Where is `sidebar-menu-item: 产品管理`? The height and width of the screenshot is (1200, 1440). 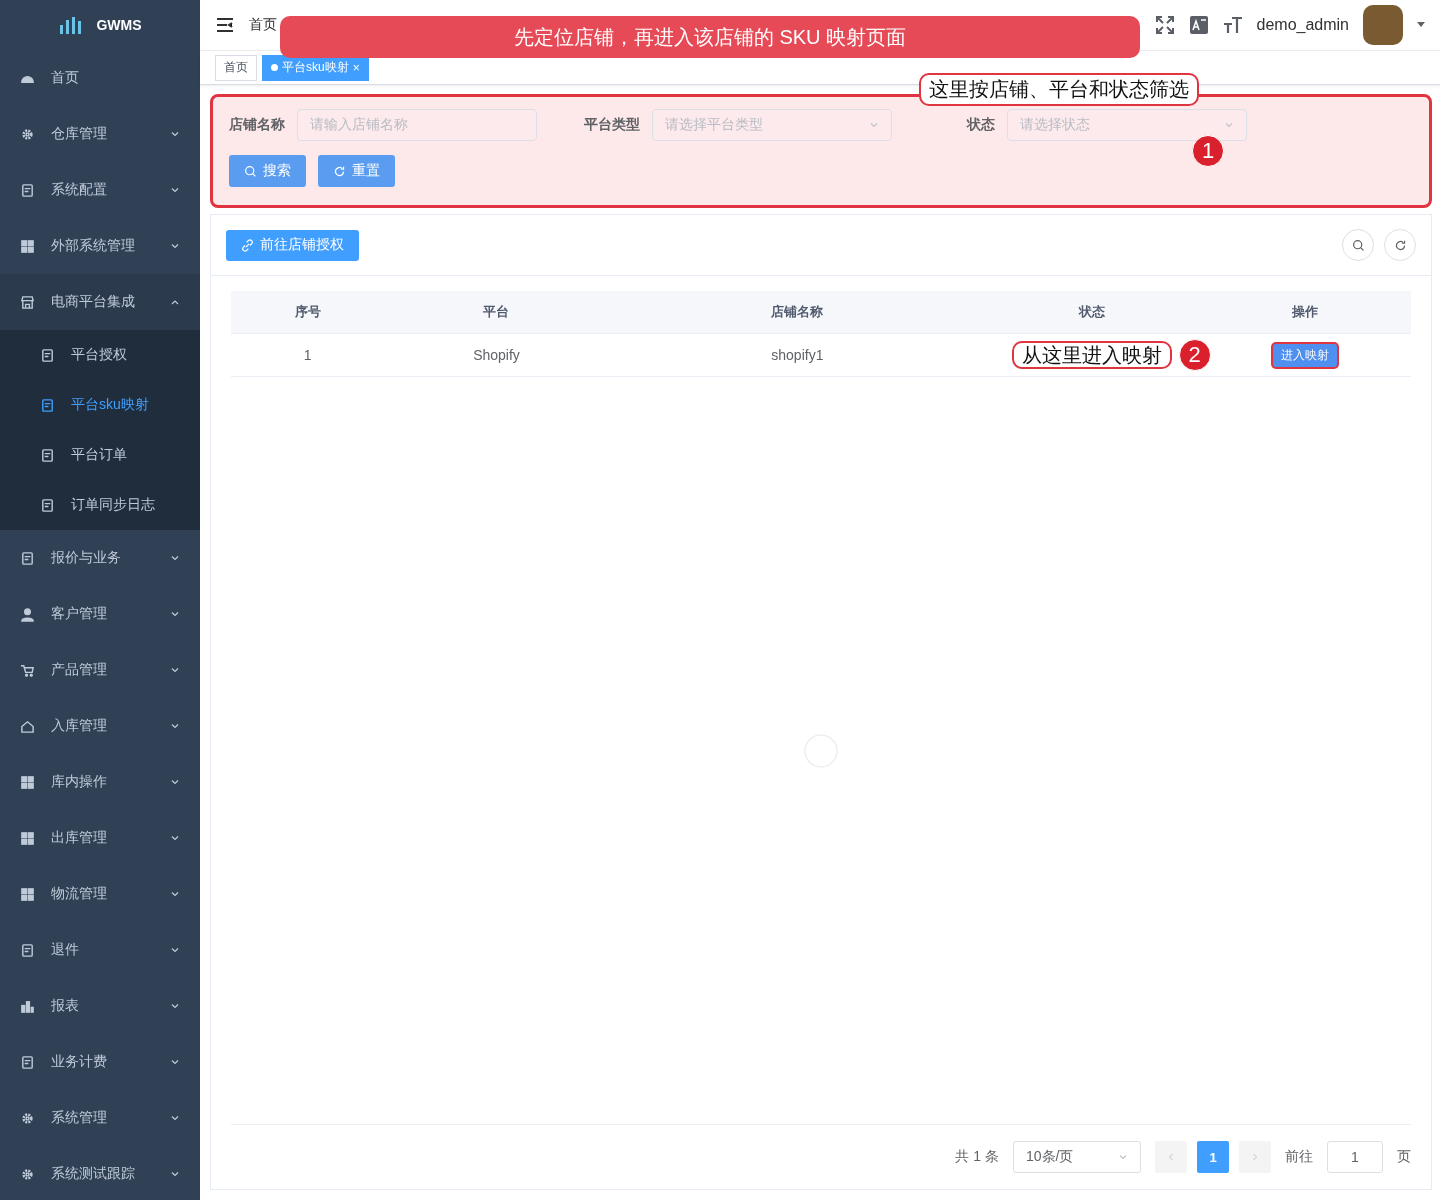 sidebar-menu-item: 产品管理 is located at coordinates (100, 670).